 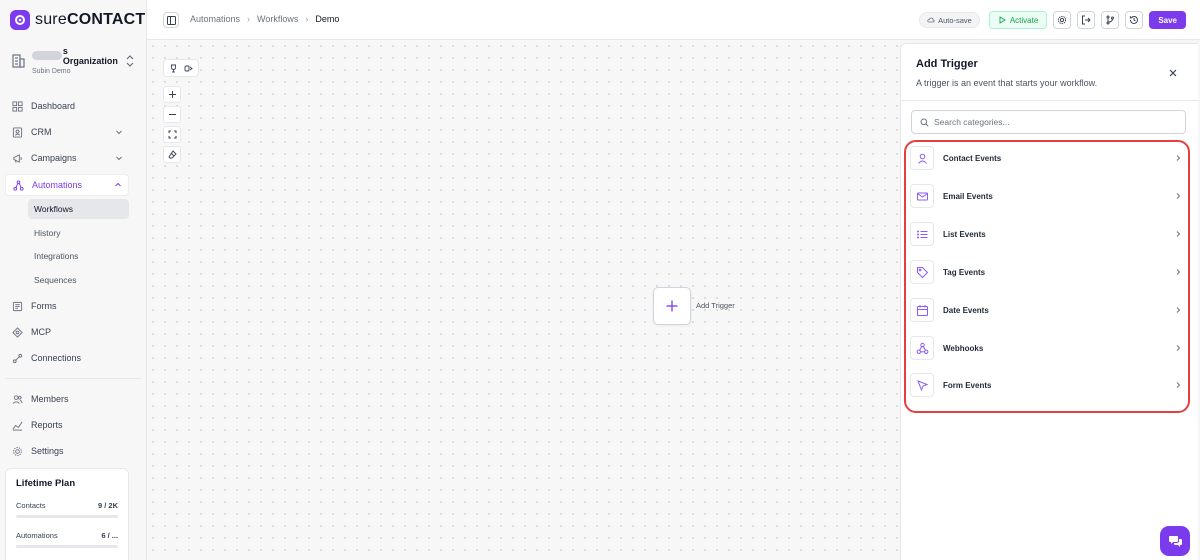 I want to click on plug-icon, so click(x=17, y=358).